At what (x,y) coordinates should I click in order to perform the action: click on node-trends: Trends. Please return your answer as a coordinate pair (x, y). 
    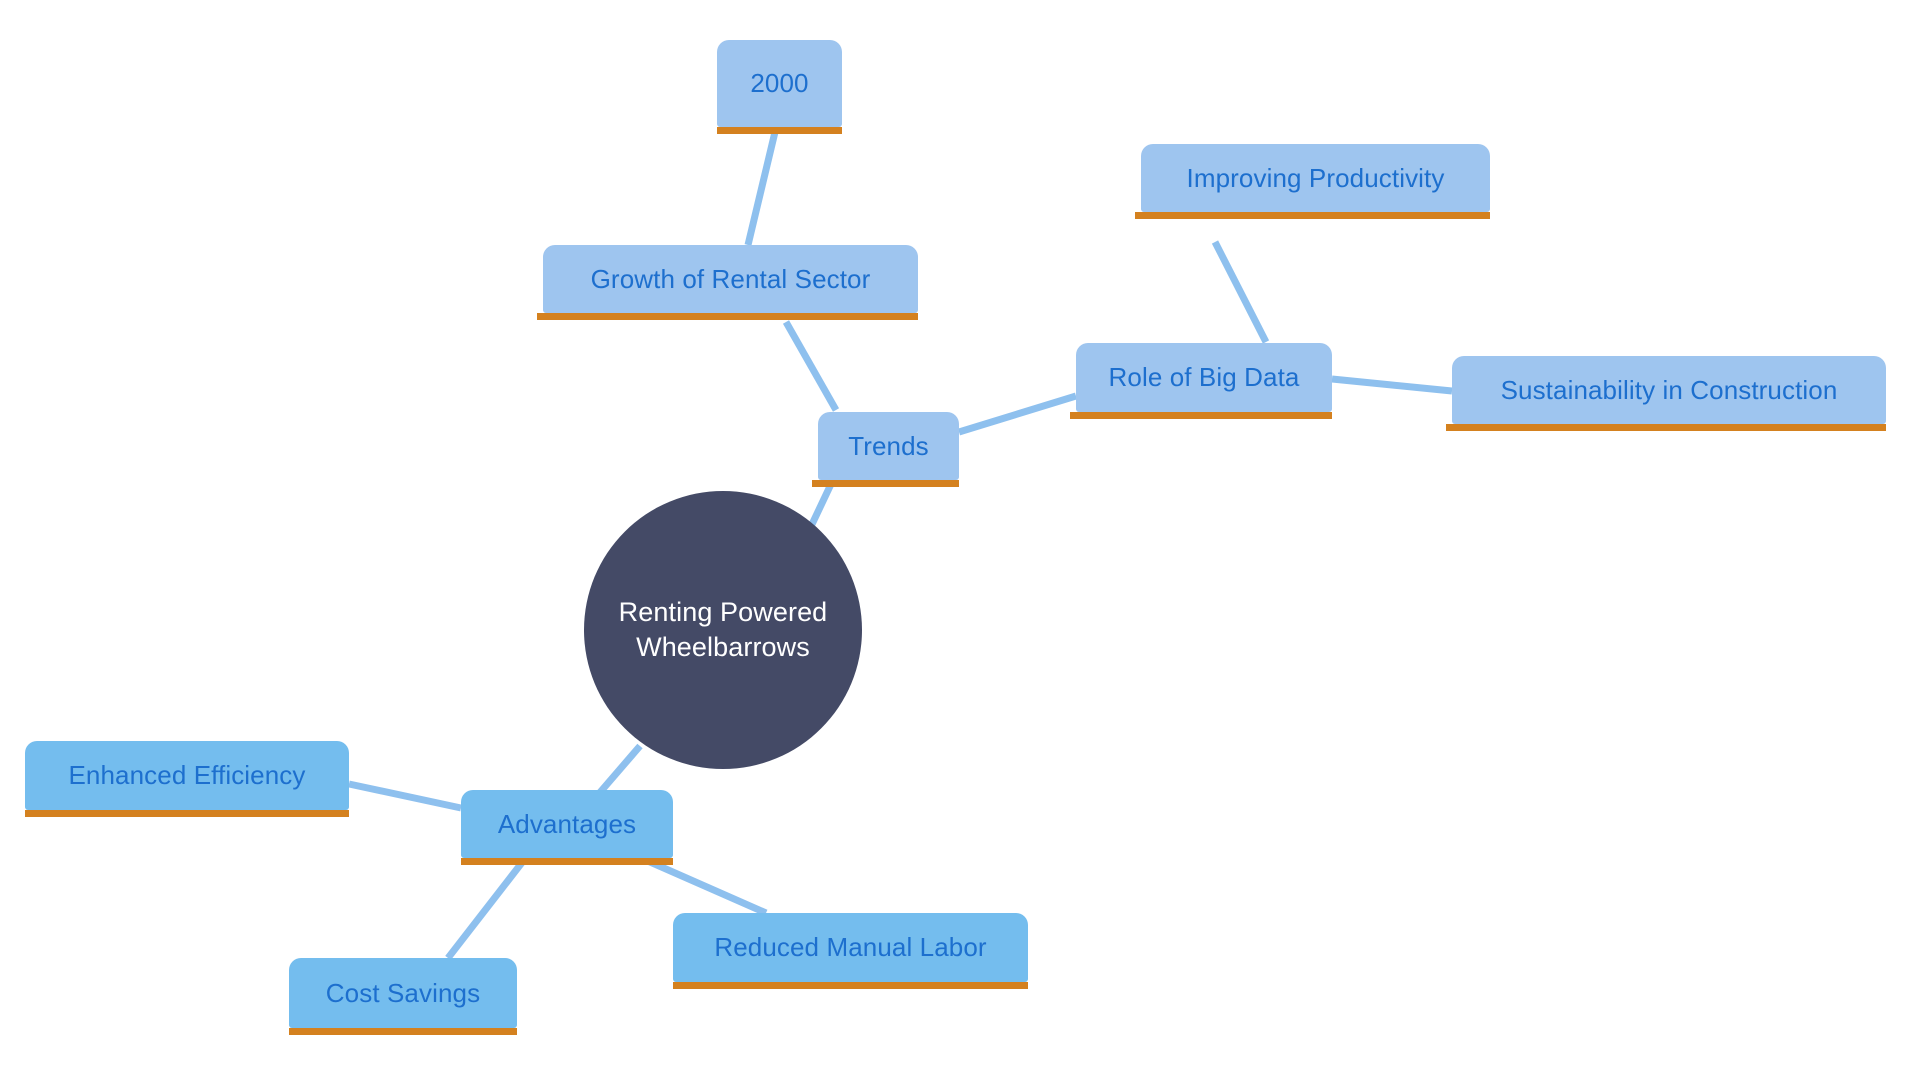
    Looking at the image, I should click on (885, 449).